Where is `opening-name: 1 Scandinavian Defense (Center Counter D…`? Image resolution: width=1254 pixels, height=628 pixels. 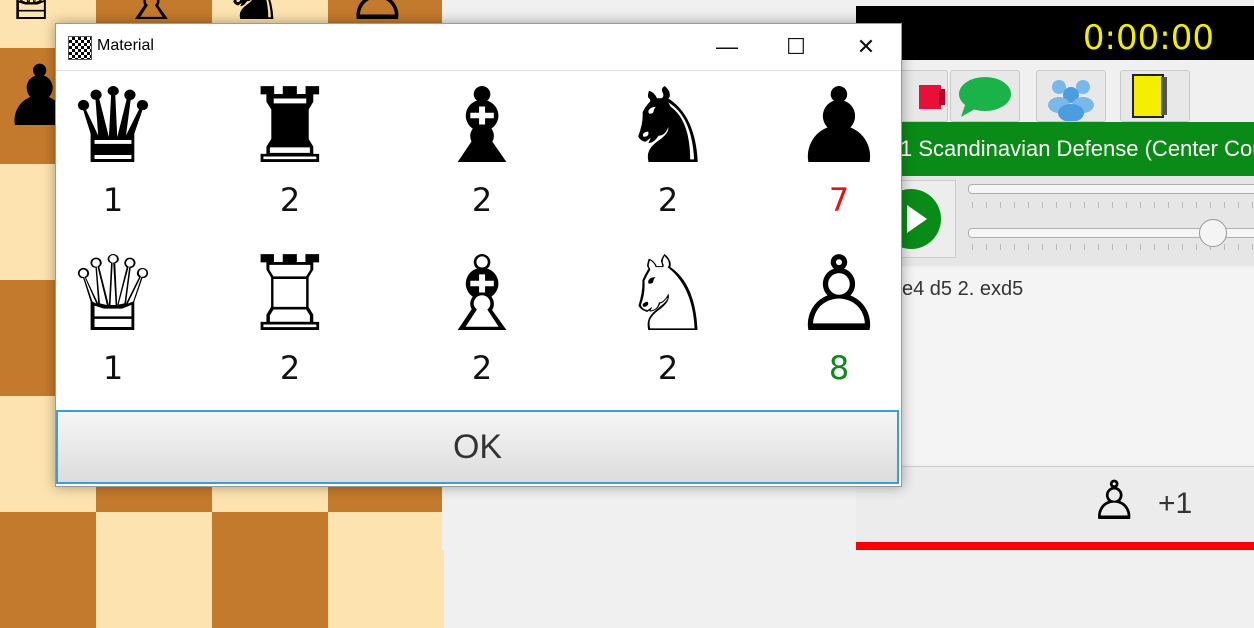
opening-name: 1 Scandinavian Defense (Center Counter D… is located at coordinates (1077, 148).